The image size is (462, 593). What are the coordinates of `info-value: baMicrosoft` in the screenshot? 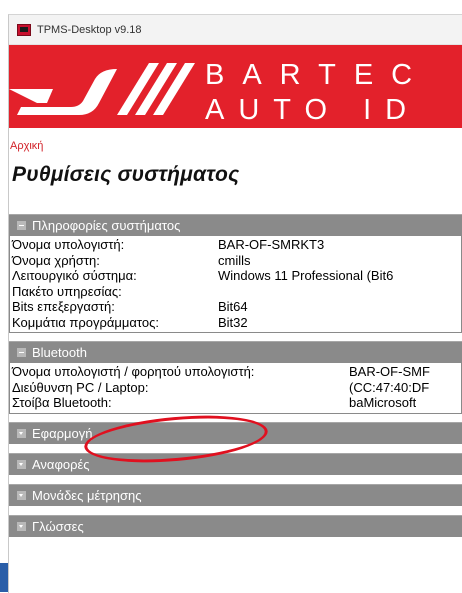 It's located at (383, 402).